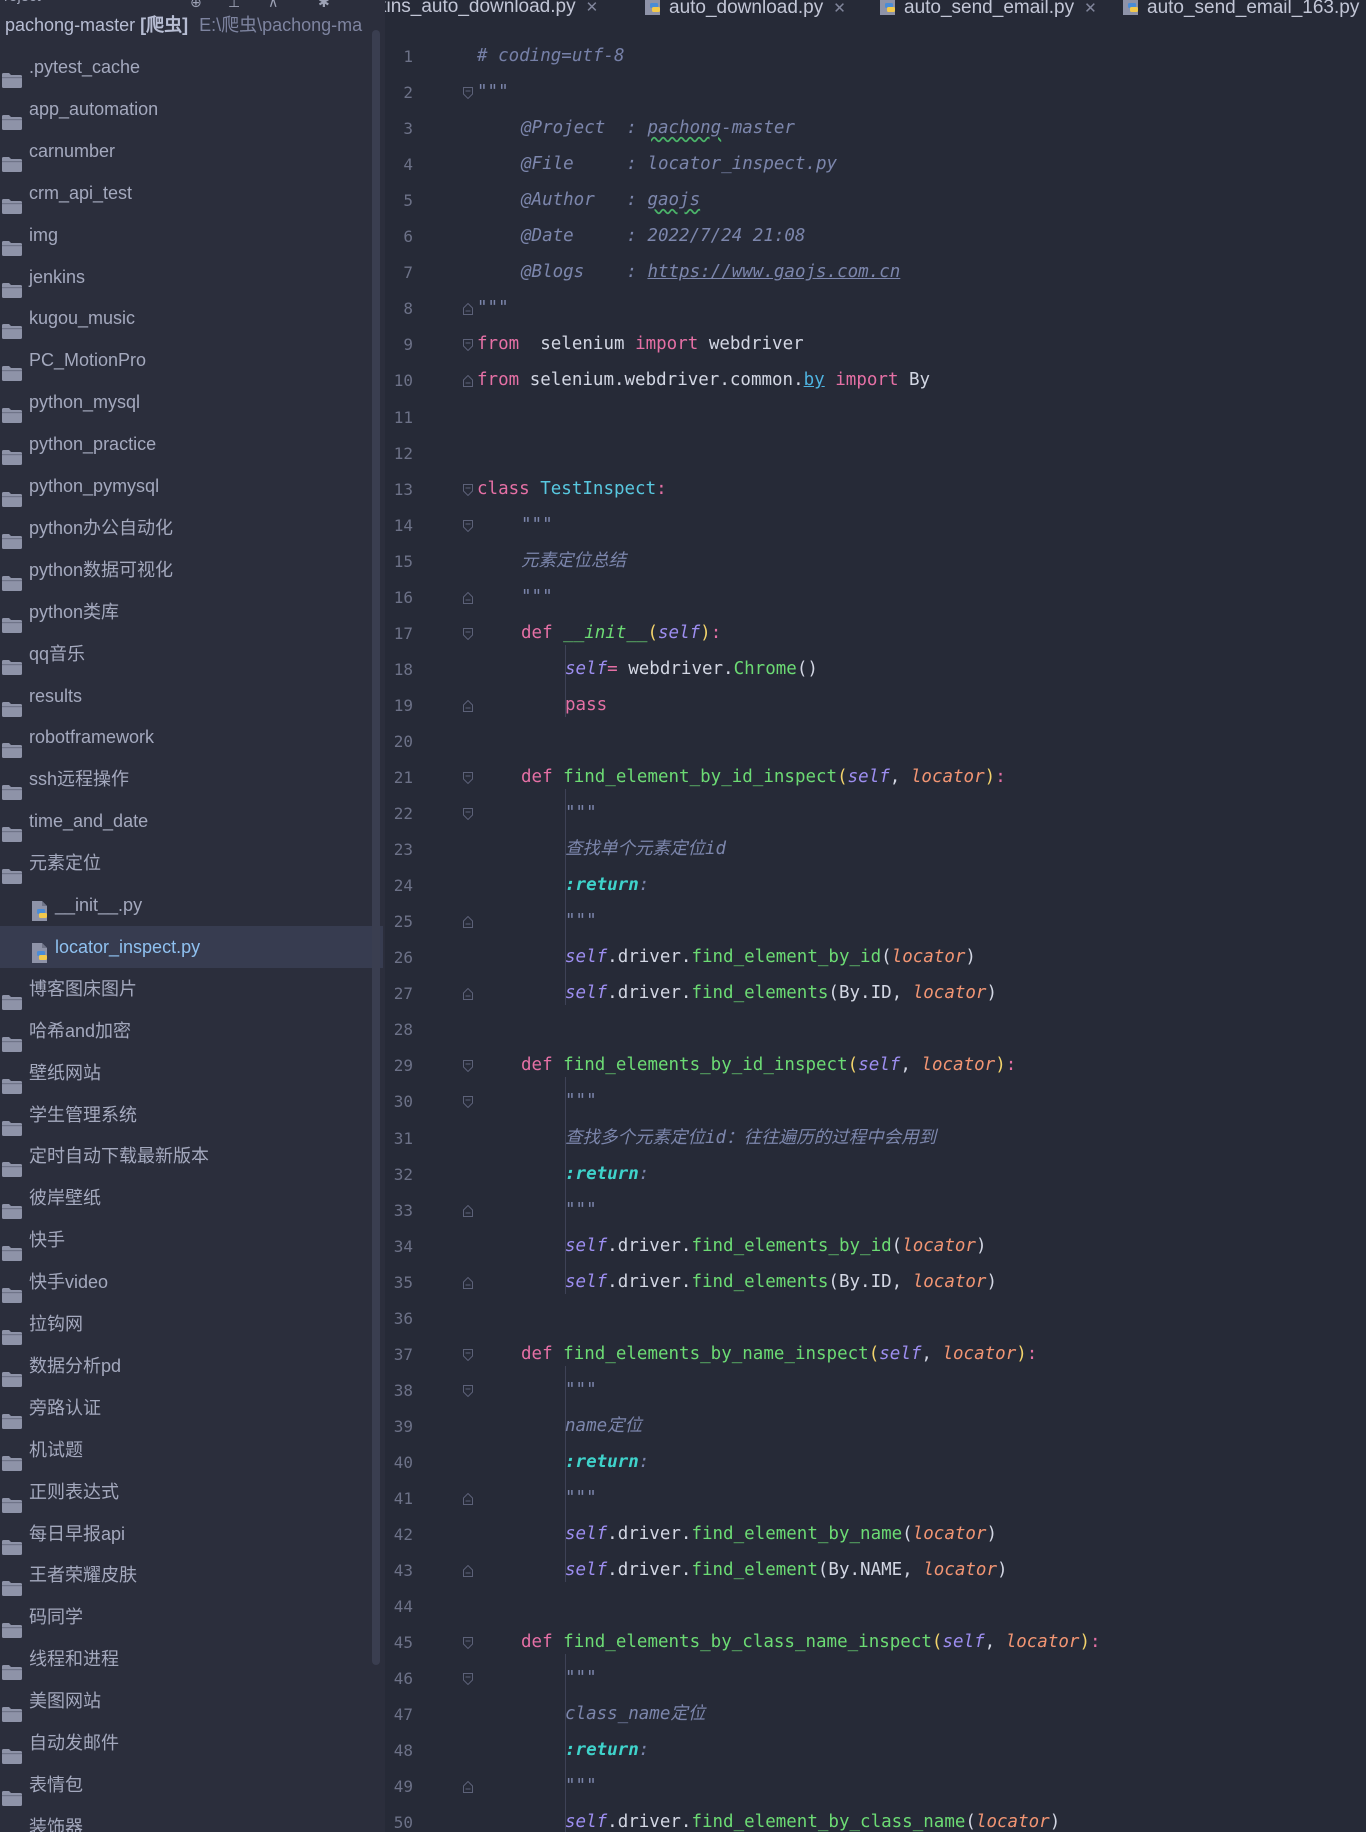  Describe the element at coordinates (663, 236) in the screenshot. I see `code-line: @Date : 2022/7/24 21:08` at that location.